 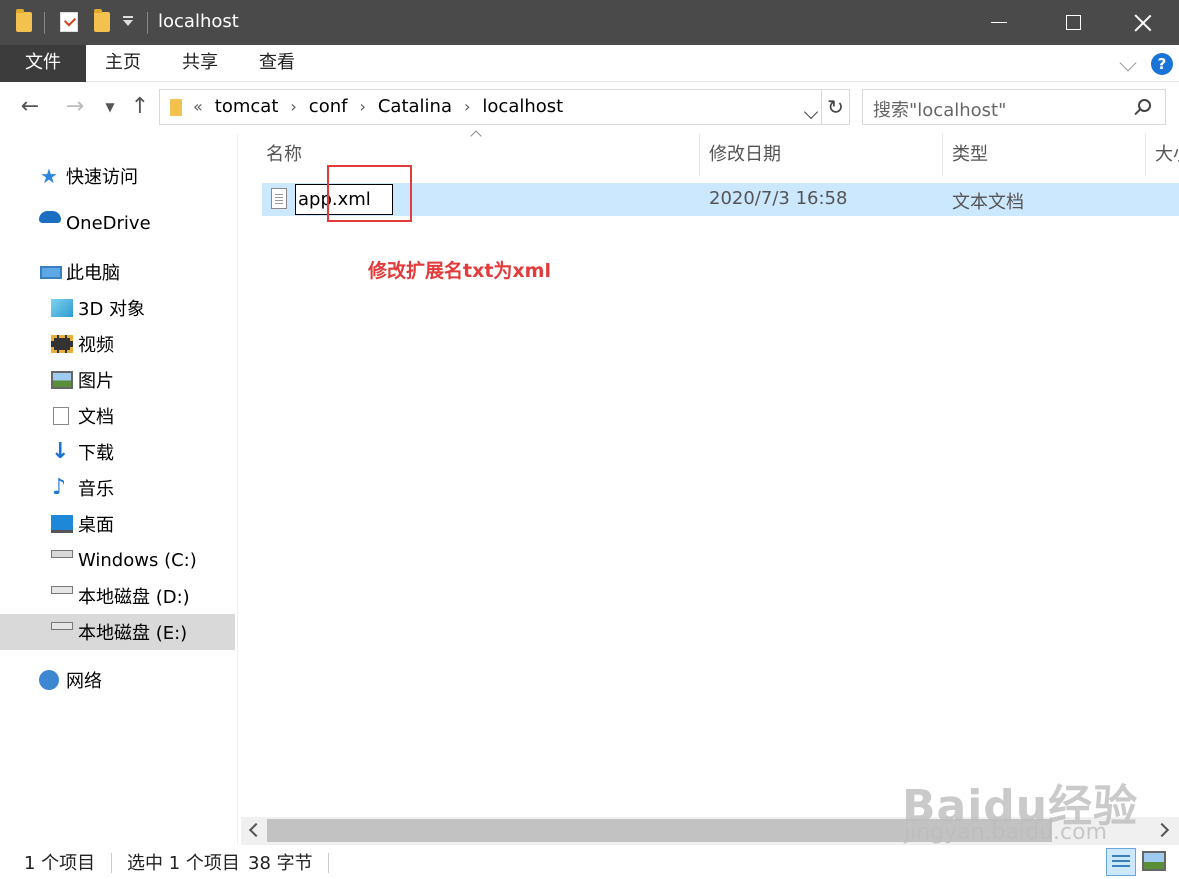 I want to click on pictures-icon, so click(x=62, y=380).